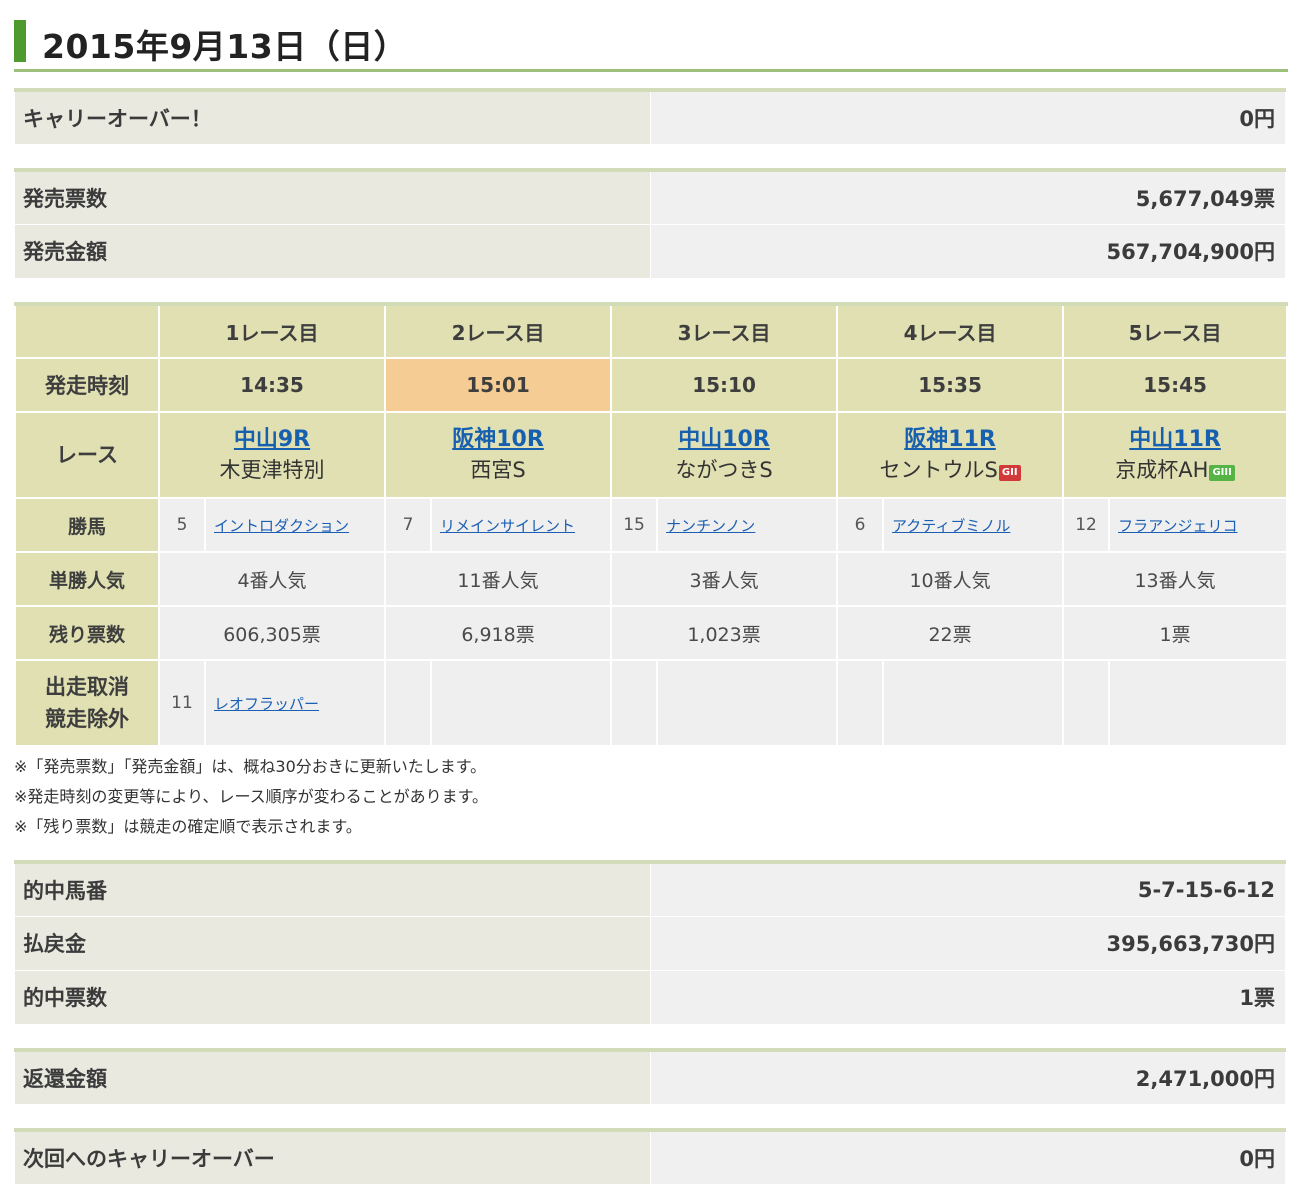 The width and height of the screenshot is (1300, 1198). What do you see at coordinates (1175, 385) in the screenshot?
I see `post-time-5: 15:45` at bounding box center [1175, 385].